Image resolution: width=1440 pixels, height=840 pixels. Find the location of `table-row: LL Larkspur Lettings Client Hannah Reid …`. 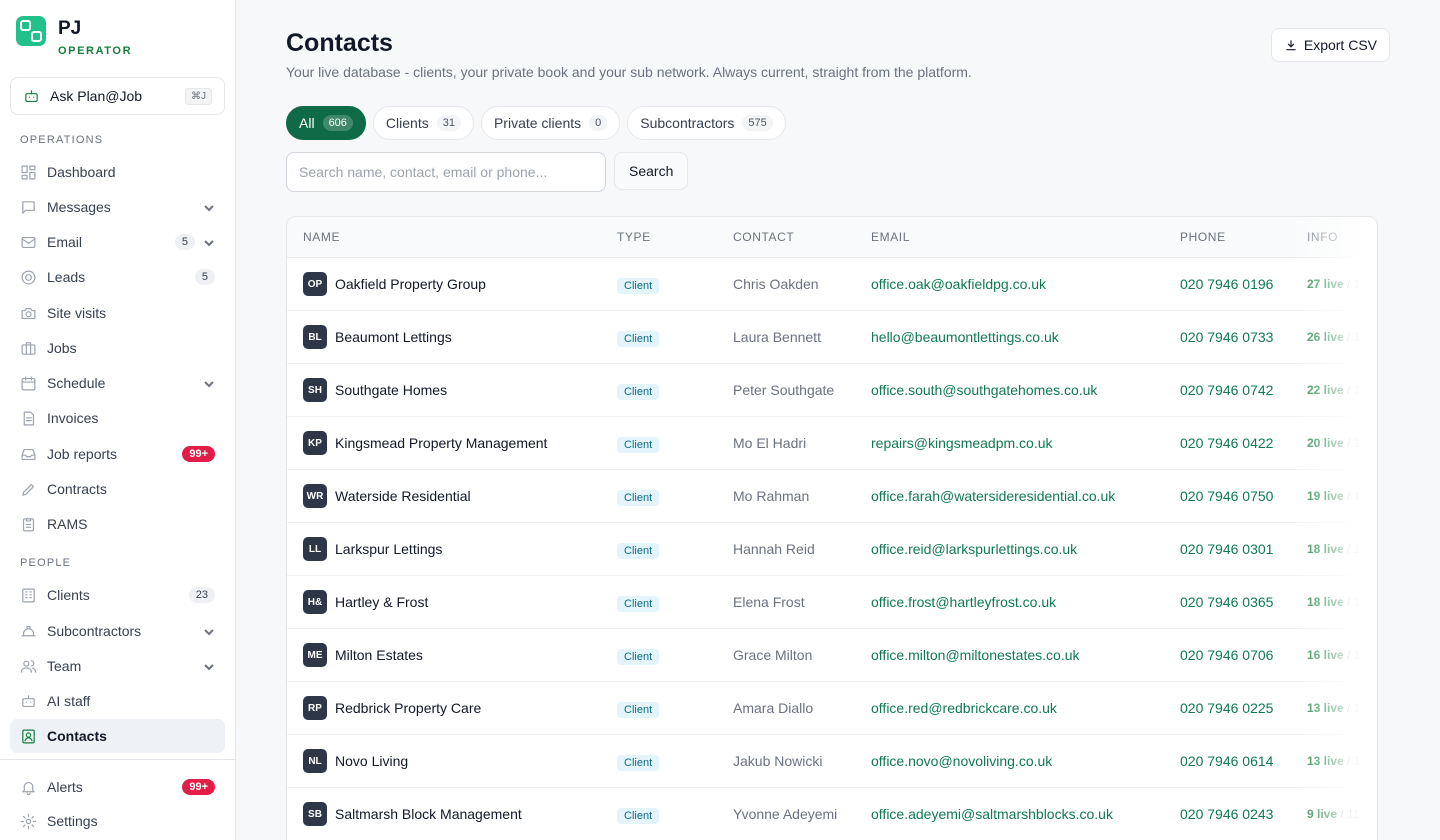

table-row: LL Larkspur Lettings Client Hannah Reid … is located at coordinates (832, 549).